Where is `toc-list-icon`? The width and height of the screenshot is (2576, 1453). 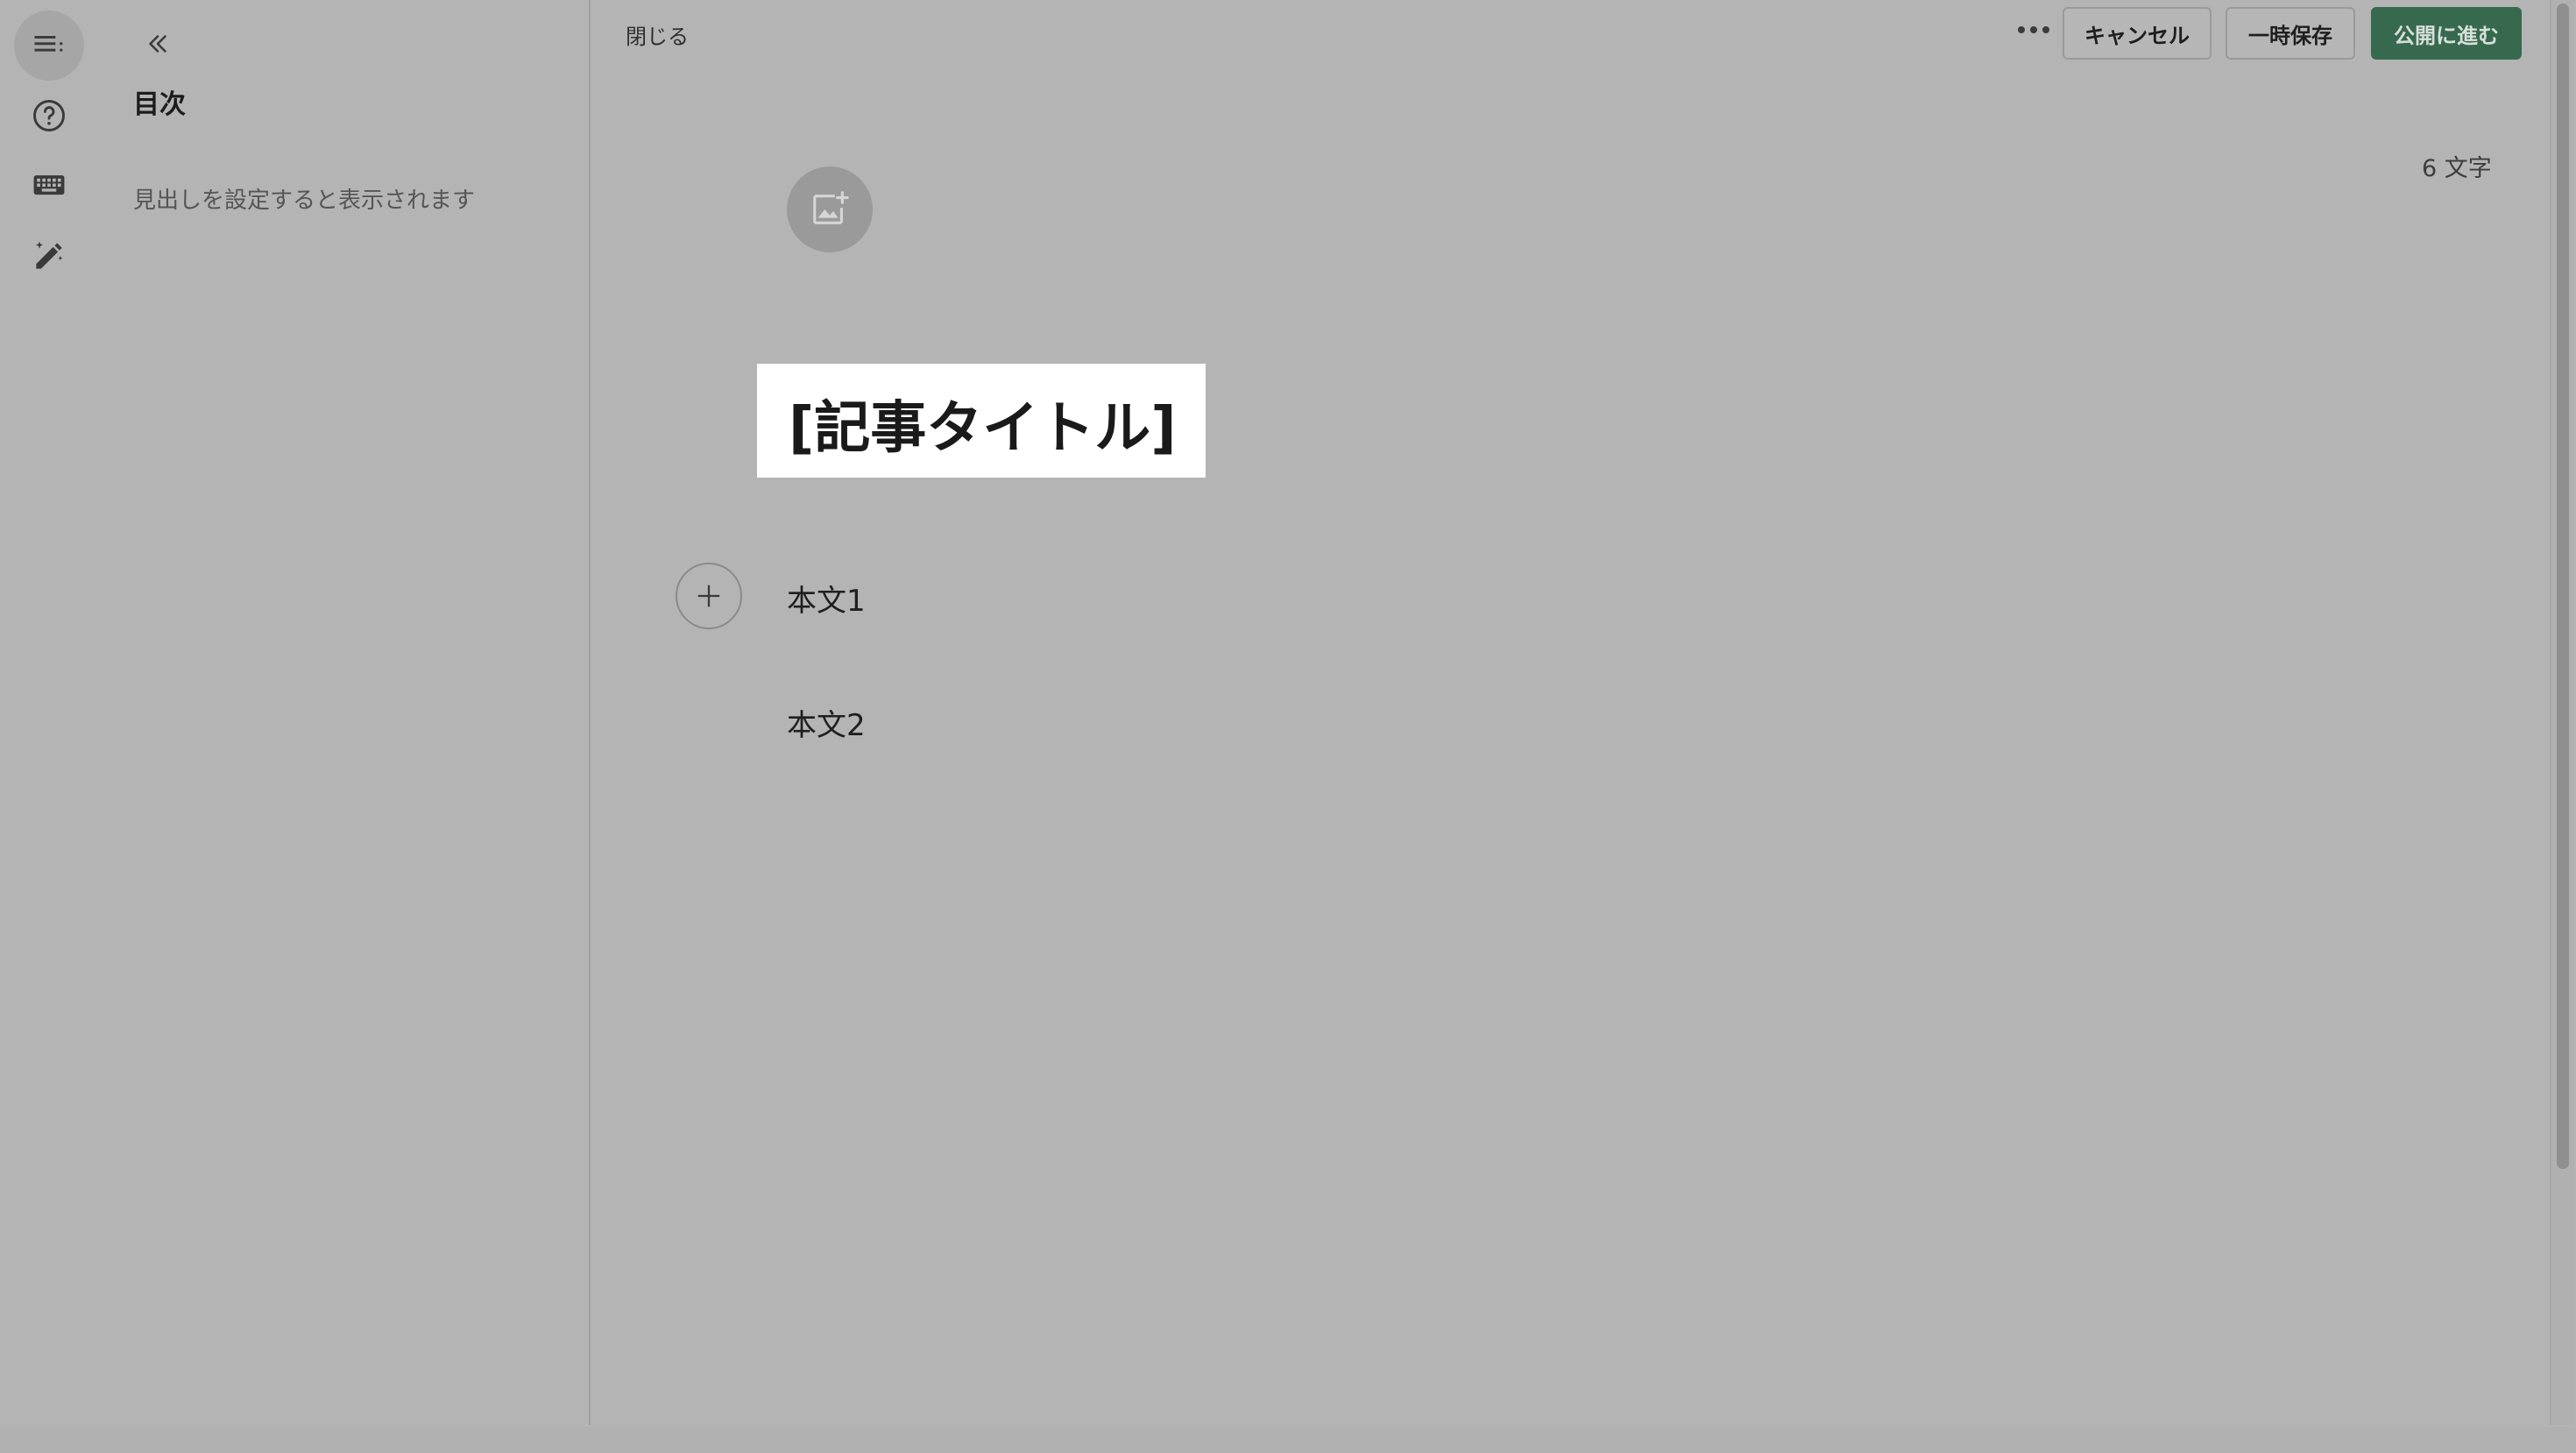 toc-list-icon is located at coordinates (48, 44).